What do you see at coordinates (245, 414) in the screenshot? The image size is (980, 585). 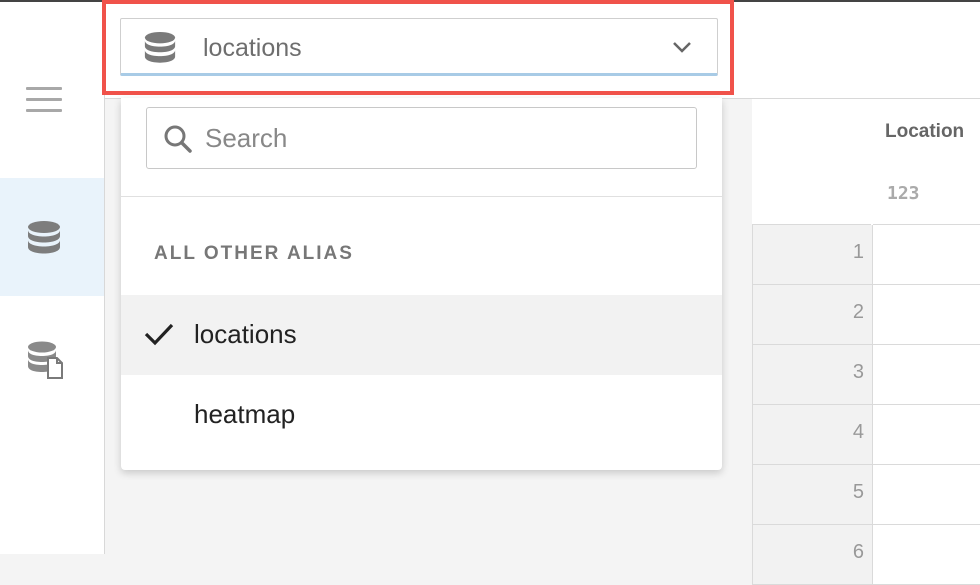 I see `option-label: heatmap` at bounding box center [245, 414].